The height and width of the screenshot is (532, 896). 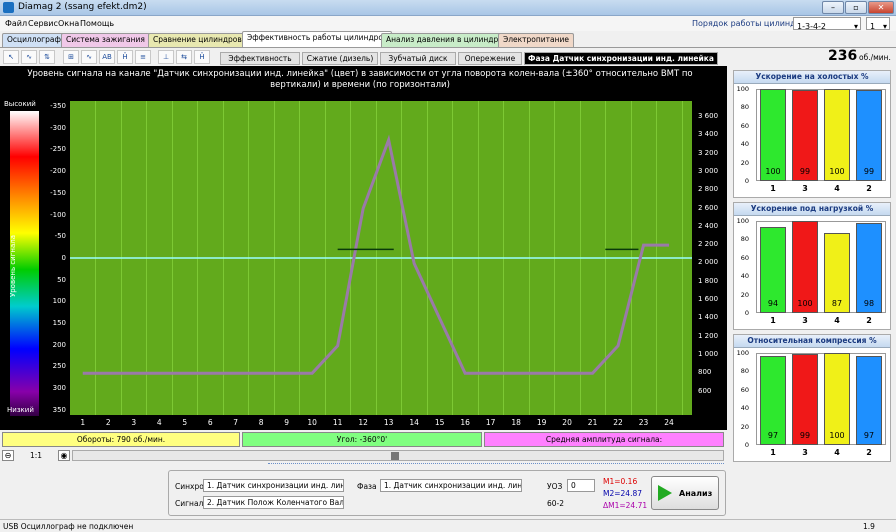 What do you see at coordinates (812, 26) in the screenshot?
I see `firing-order-value: 1-3-4-2` at bounding box center [812, 26].